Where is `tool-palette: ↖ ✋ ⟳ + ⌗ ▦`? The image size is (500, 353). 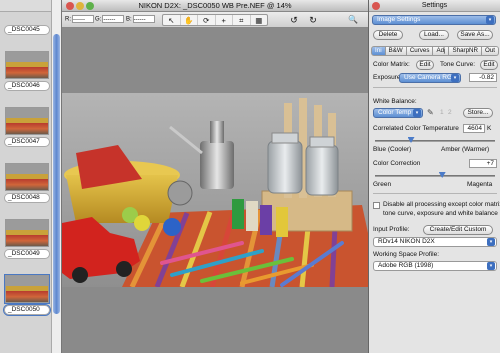
tool-palette: ↖ ✋ ⟳ + ⌗ ▦ is located at coordinates (215, 20).